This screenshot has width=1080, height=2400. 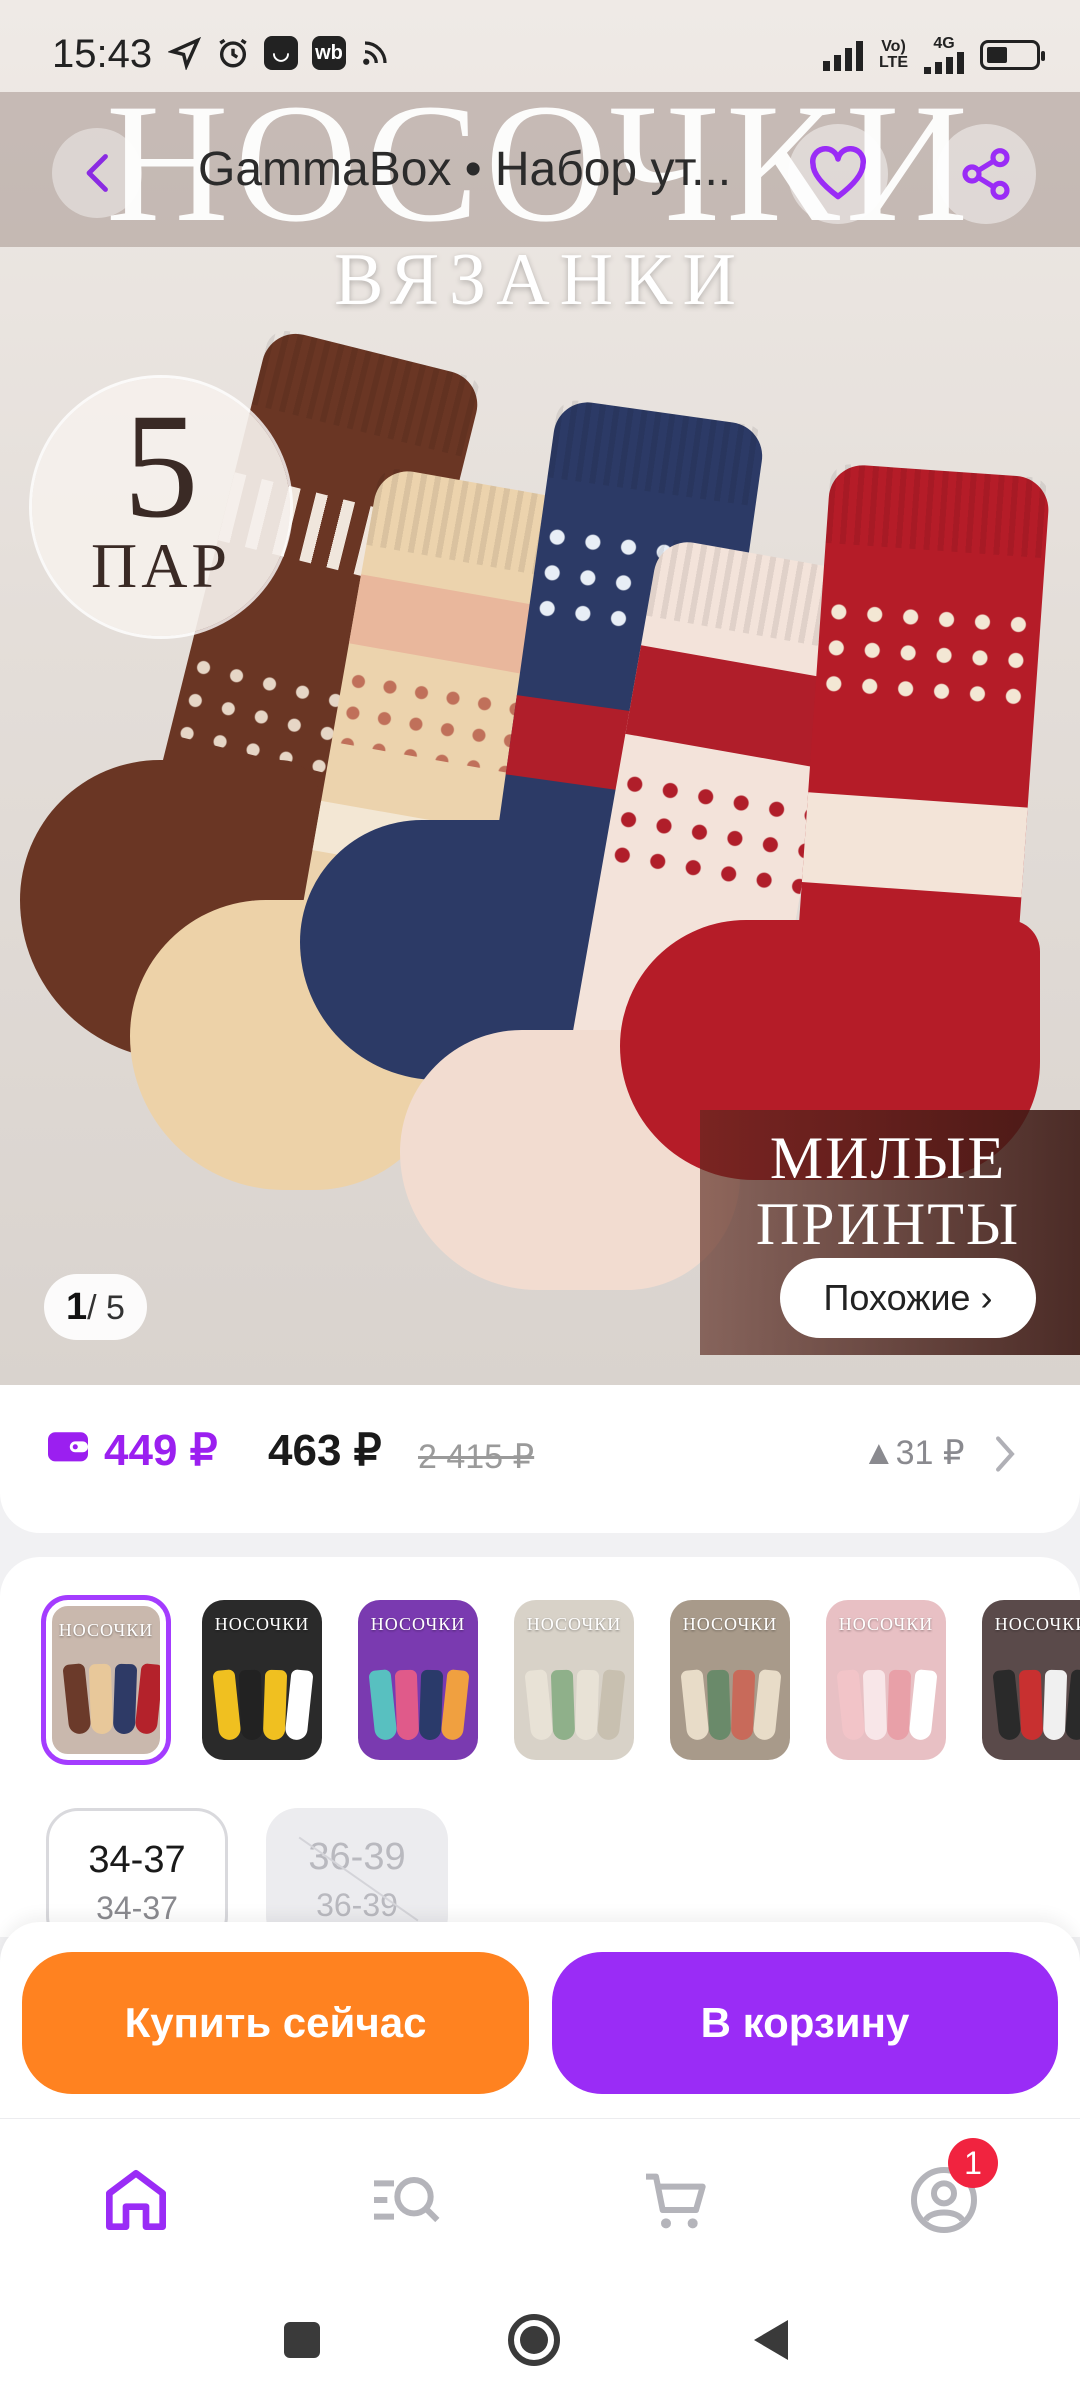 What do you see at coordinates (233, 53) in the screenshot?
I see `alarm-icon` at bounding box center [233, 53].